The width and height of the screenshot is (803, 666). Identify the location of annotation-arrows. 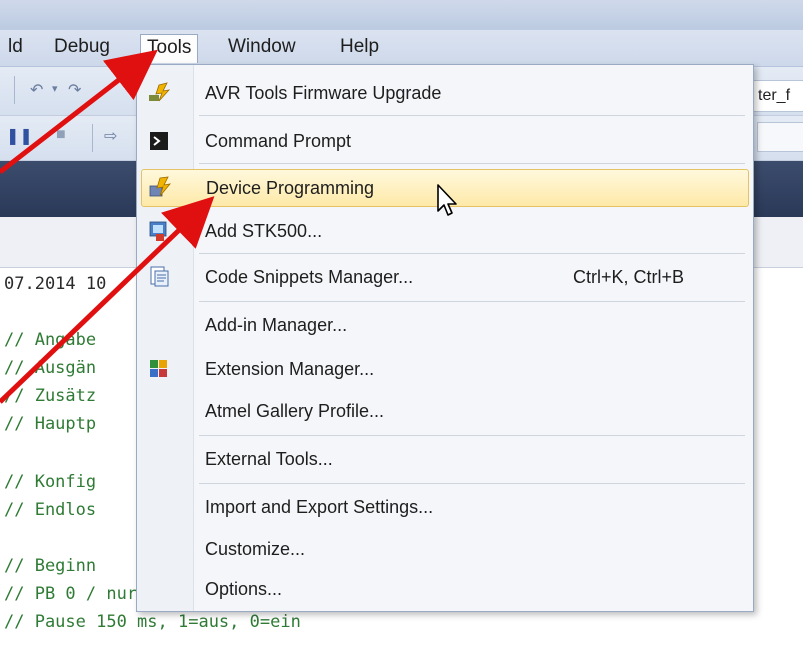
(107, 226).